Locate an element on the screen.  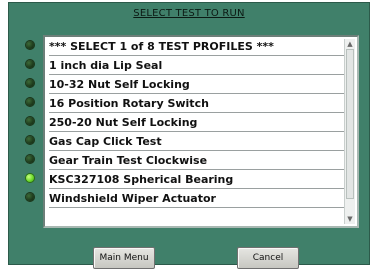
list-item: Gas Cap Click Test is located at coordinates (198, 142).